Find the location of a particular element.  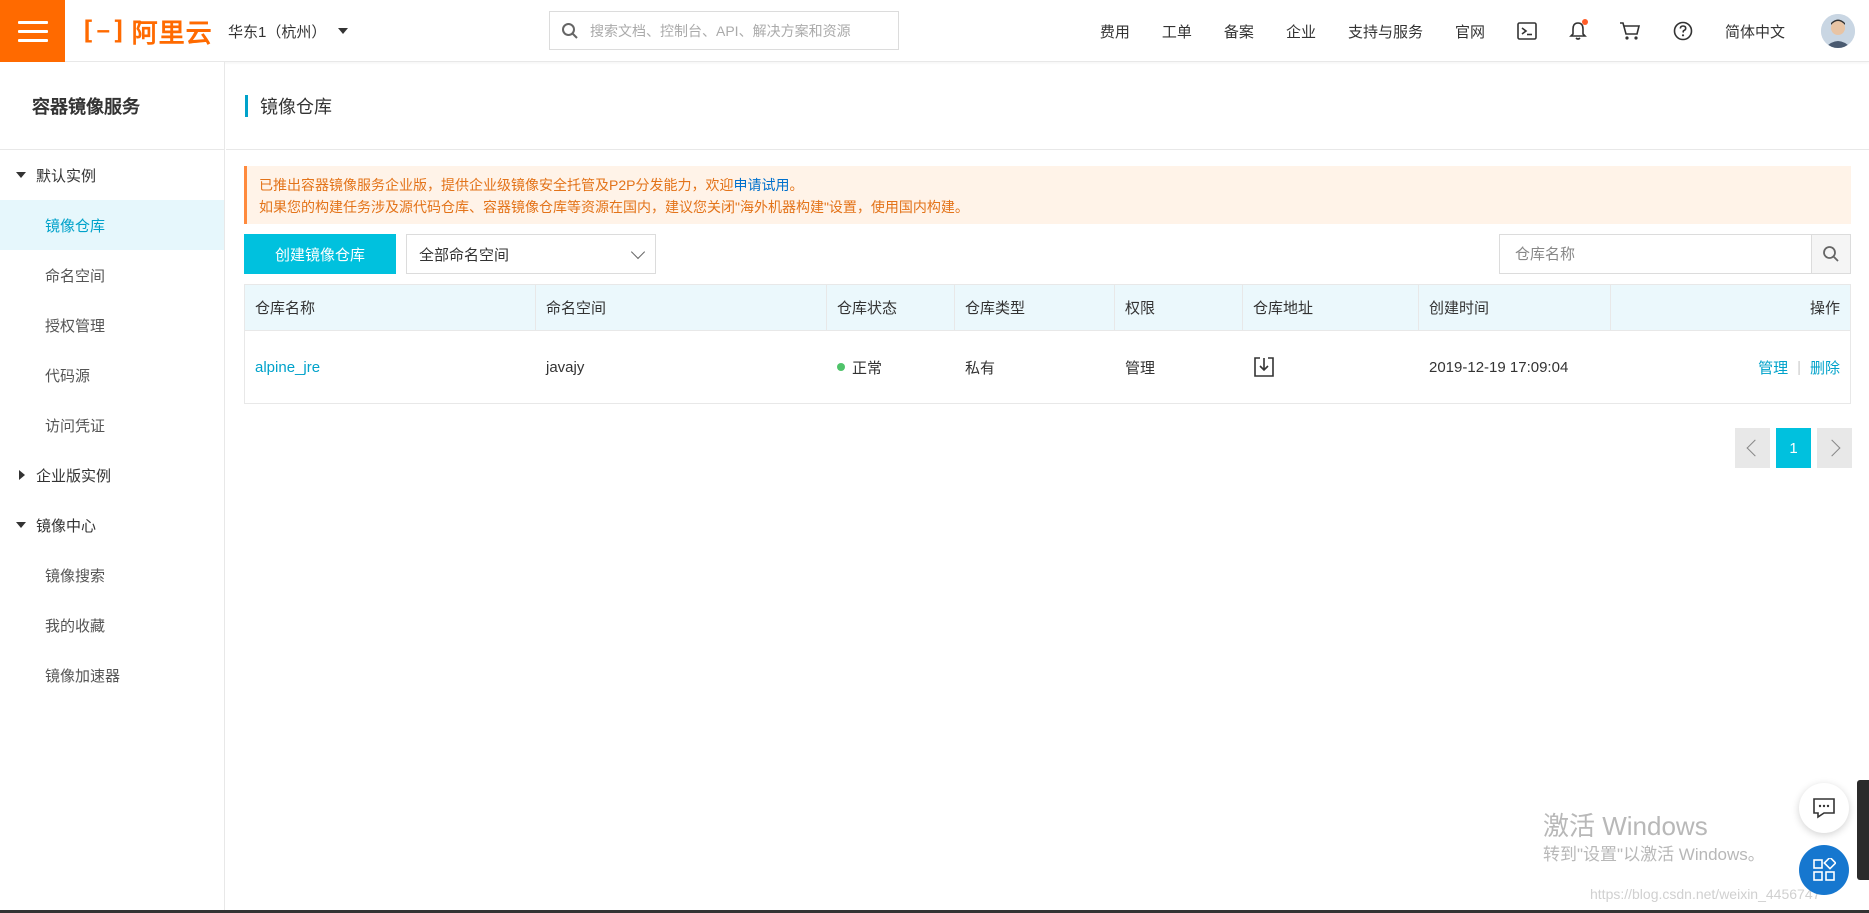

column-header: 操作 is located at coordinates (1824, 308).